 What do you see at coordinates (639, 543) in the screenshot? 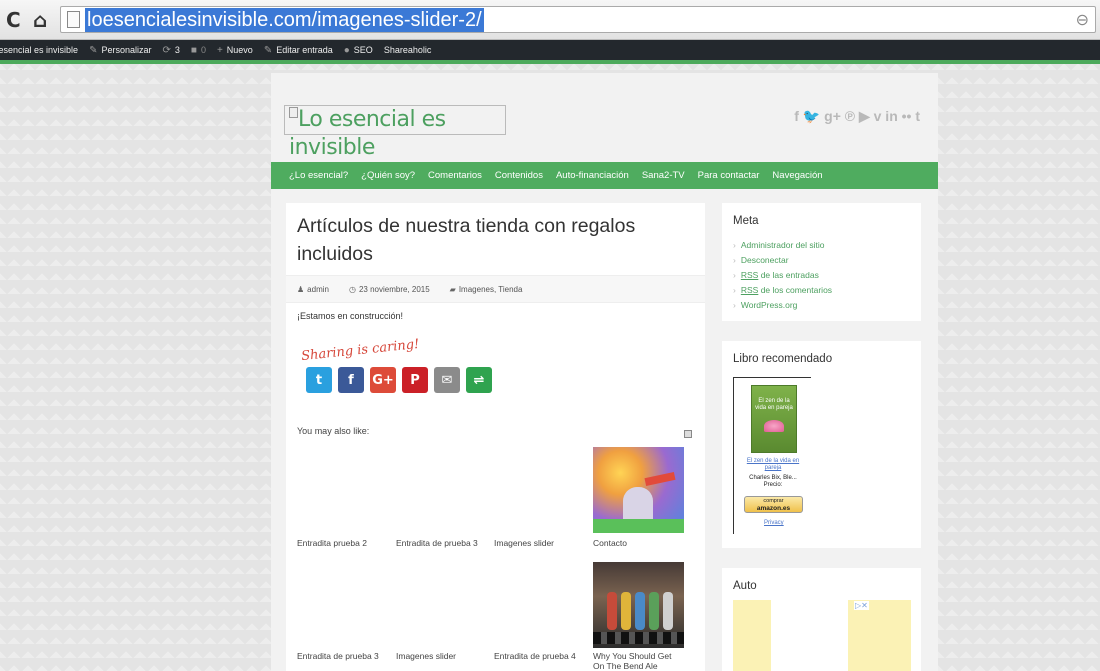
I see `related-link: Contacto` at bounding box center [639, 543].